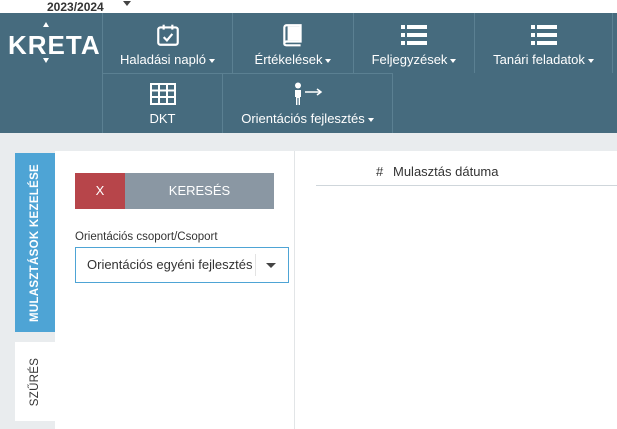 This screenshot has width=617, height=429. I want to click on nav-label: DKT, so click(162, 118).